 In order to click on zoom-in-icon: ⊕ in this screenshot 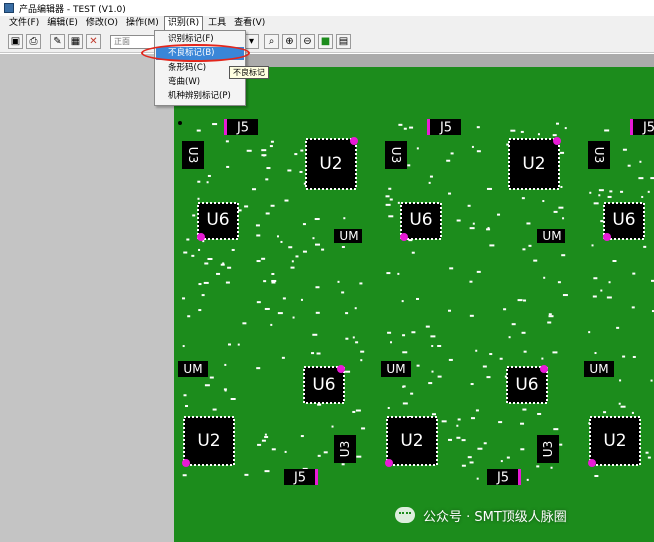, I will do `click(289, 41)`.